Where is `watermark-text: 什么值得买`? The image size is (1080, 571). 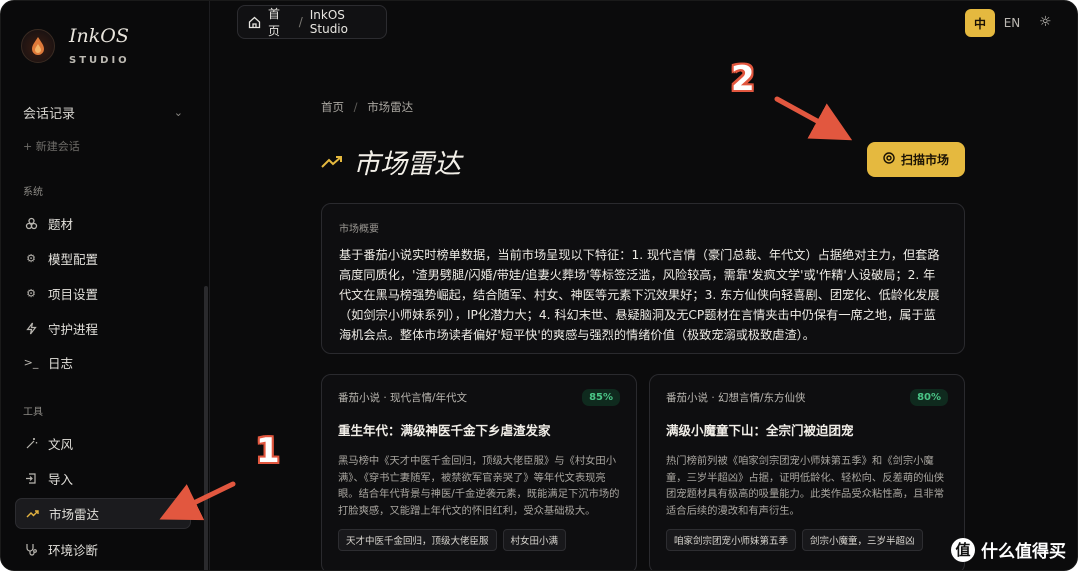 watermark-text: 什么值得买 is located at coordinates (1023, 552).